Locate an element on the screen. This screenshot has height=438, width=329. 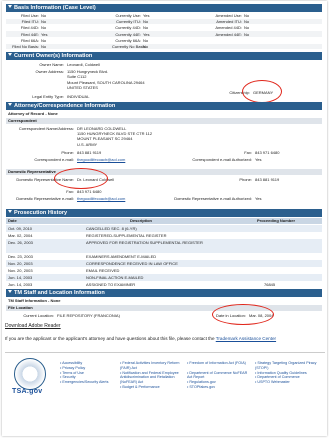
correspondent-email-label: Correspondent e-mail: is located at coordinates (54, 159).